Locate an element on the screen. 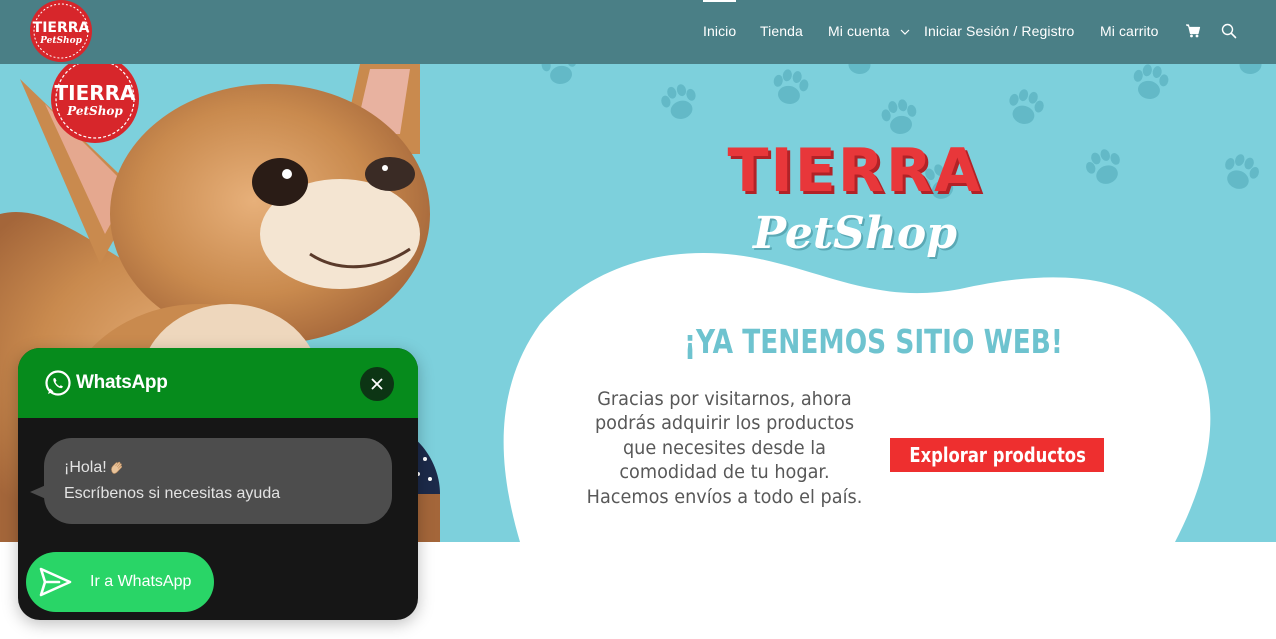 This screenshot has width=1276, height=639. explore-products-button: Explorar productos is located at coordinates (997, 455).